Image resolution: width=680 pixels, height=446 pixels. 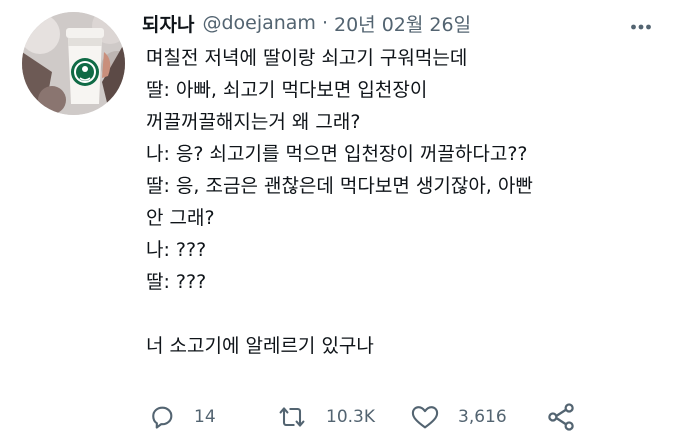 What do you see at coordinates (641, 27) in the screenshot?
I see `more-dots-icon` at bounding box center [641, 27].